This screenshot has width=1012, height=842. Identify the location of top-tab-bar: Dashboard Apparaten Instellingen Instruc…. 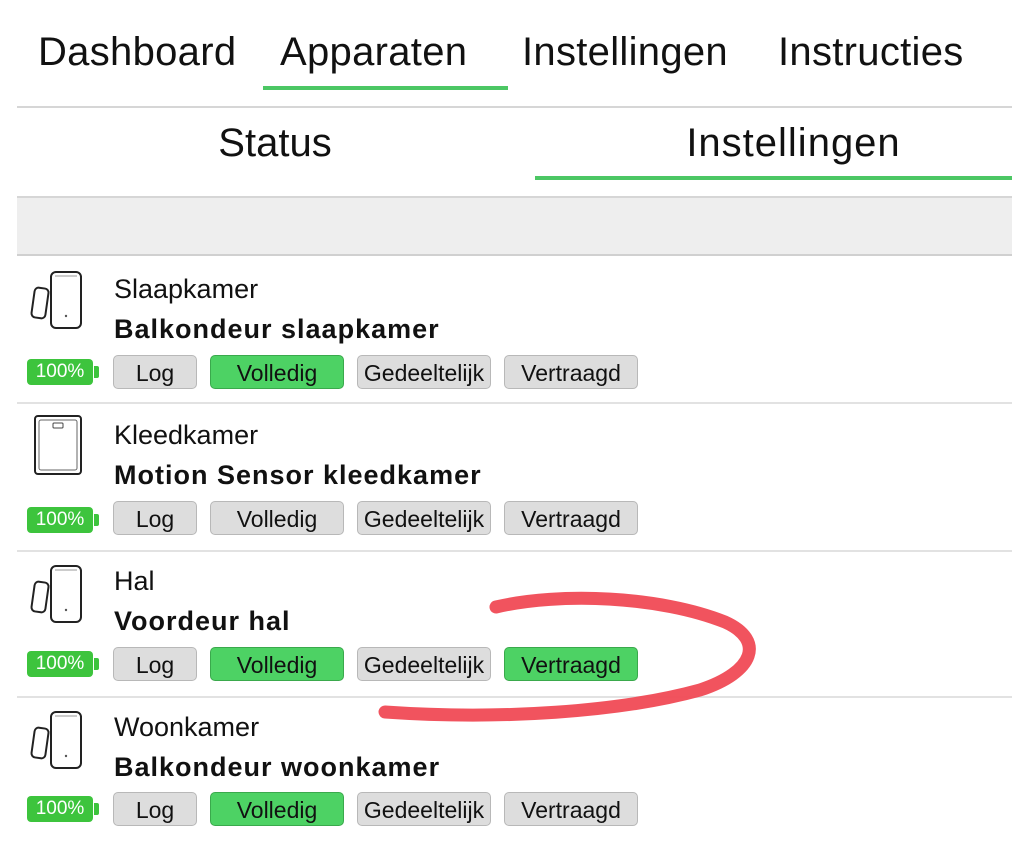
(506, 53).